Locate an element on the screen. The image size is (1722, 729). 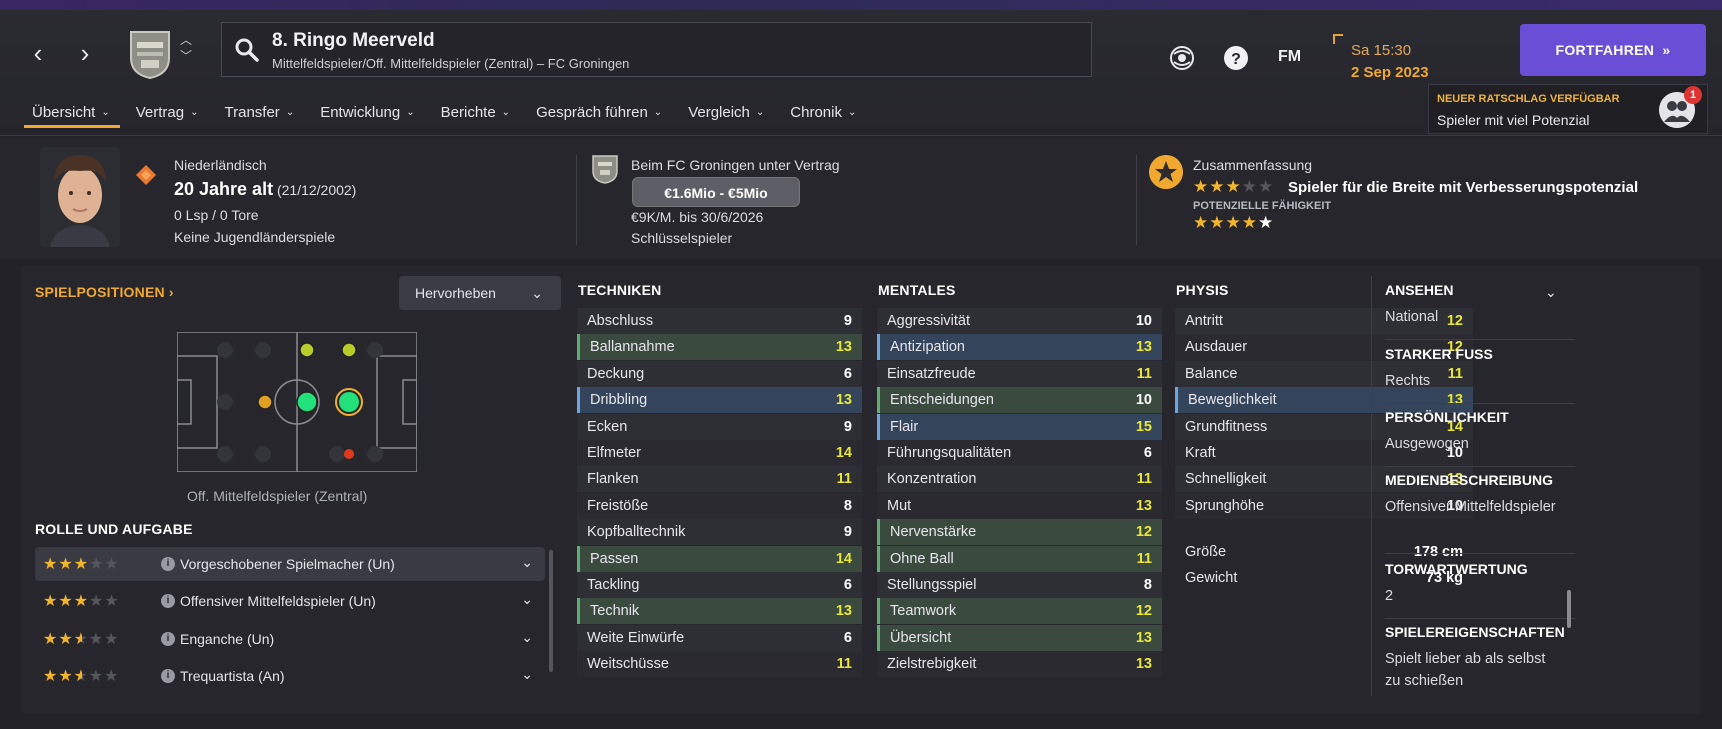
game-date: Sa 15:30 2 Sep 2023 is located at coordinates (1391, 55).